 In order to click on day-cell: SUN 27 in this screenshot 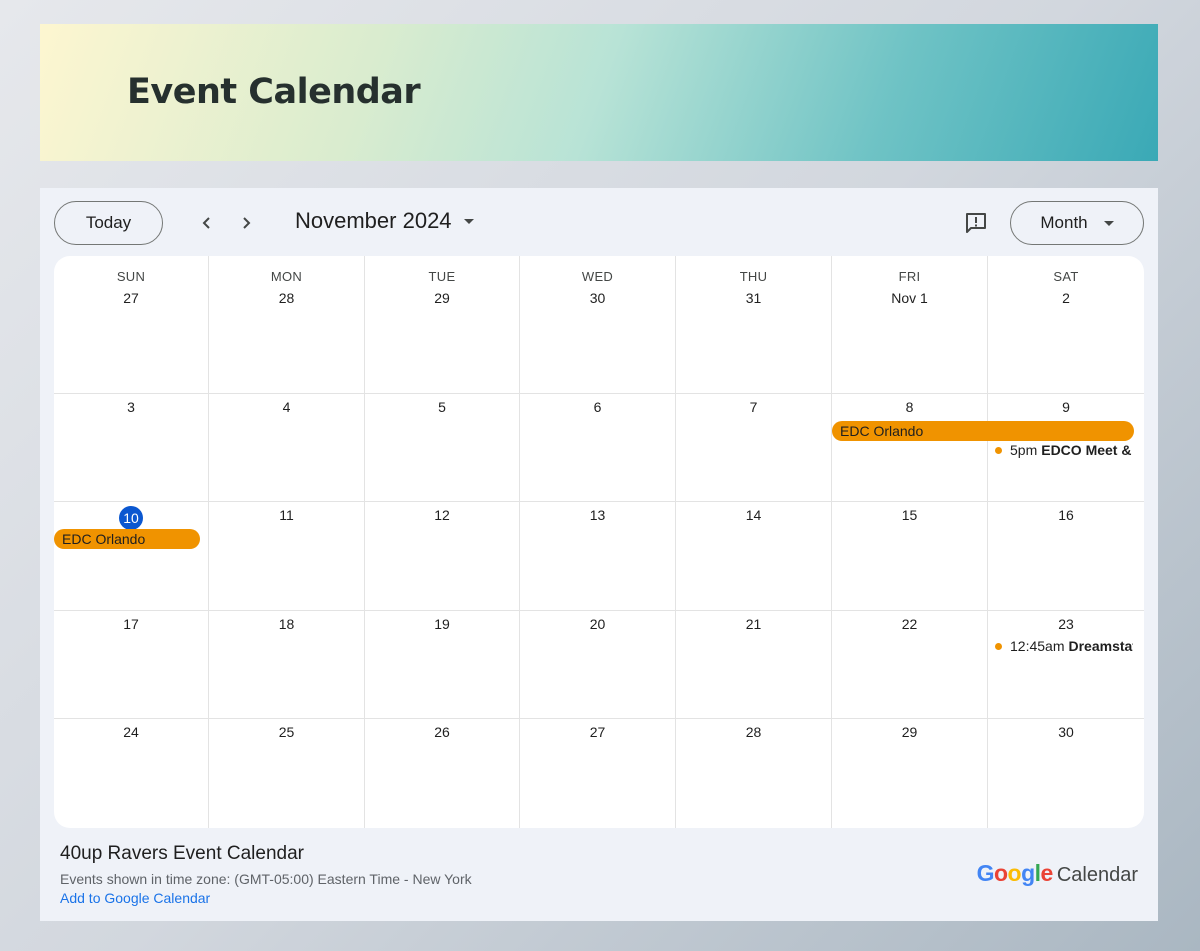, I will do `click(131, 325)`.